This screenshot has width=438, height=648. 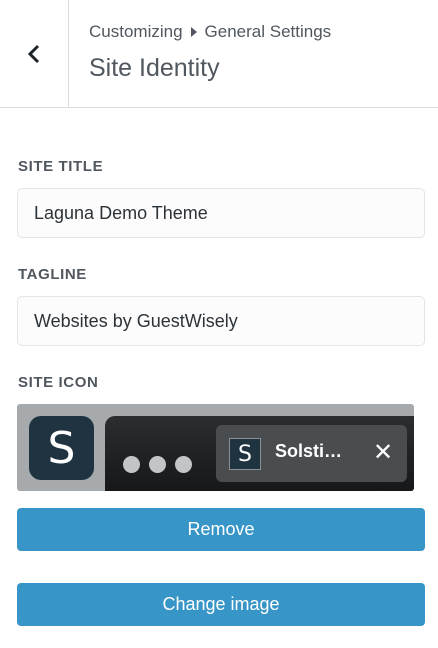 I want to click on site-icon-label: SITE ICON, so click(x=58, y=382).